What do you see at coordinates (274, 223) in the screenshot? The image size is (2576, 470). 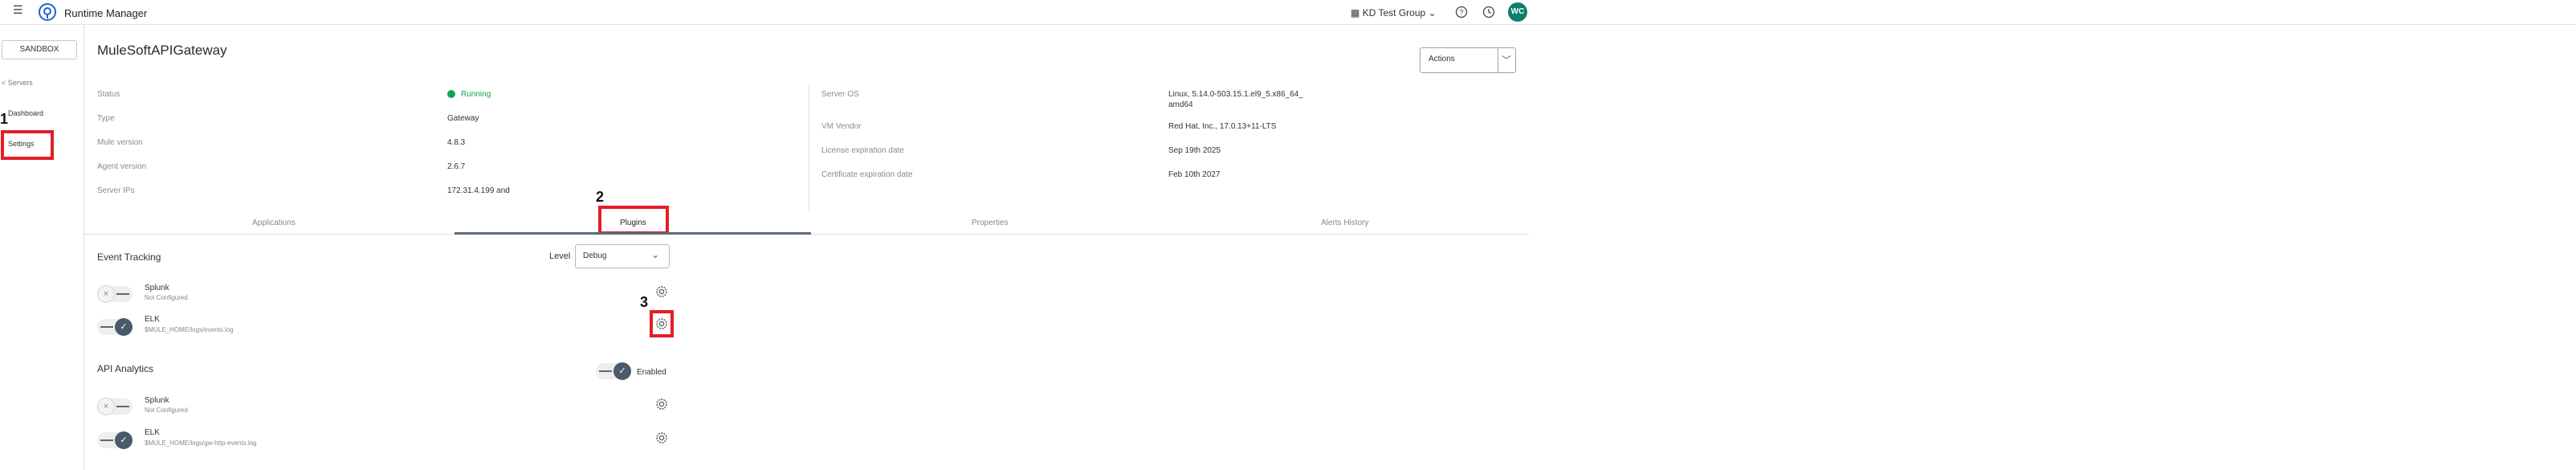 I see `tab-applications: Applications` at bounding box center [274, 223].